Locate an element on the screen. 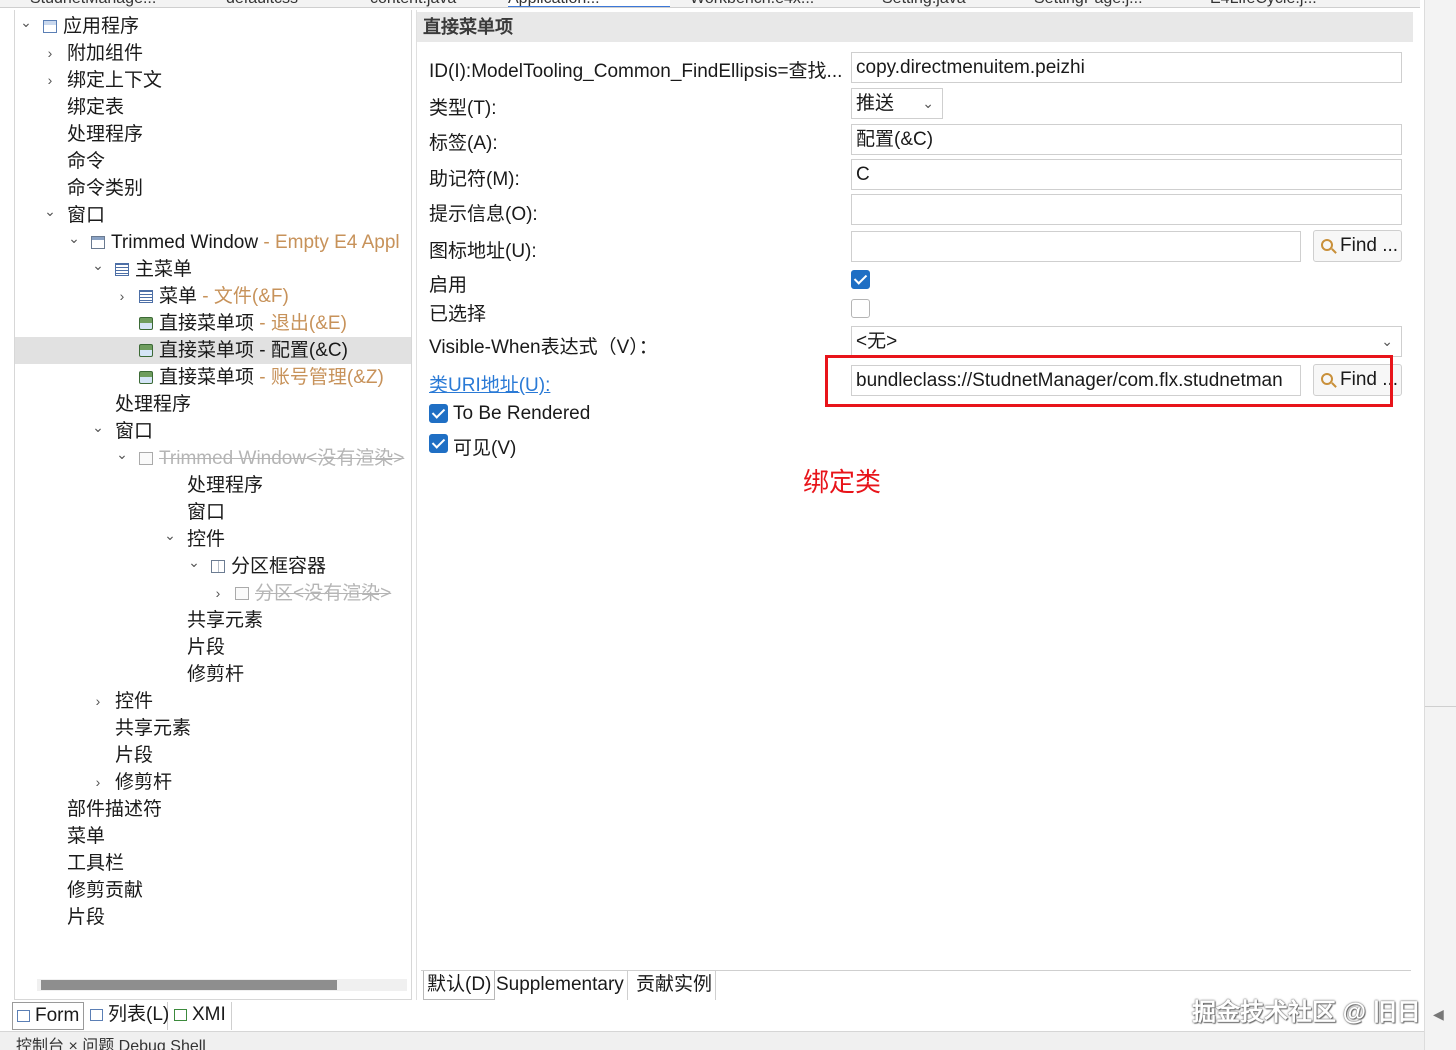 The height and width of the screenshot is (1050, 1456). tree-item-label: 共享元素 is located at coordinates (153, 728).